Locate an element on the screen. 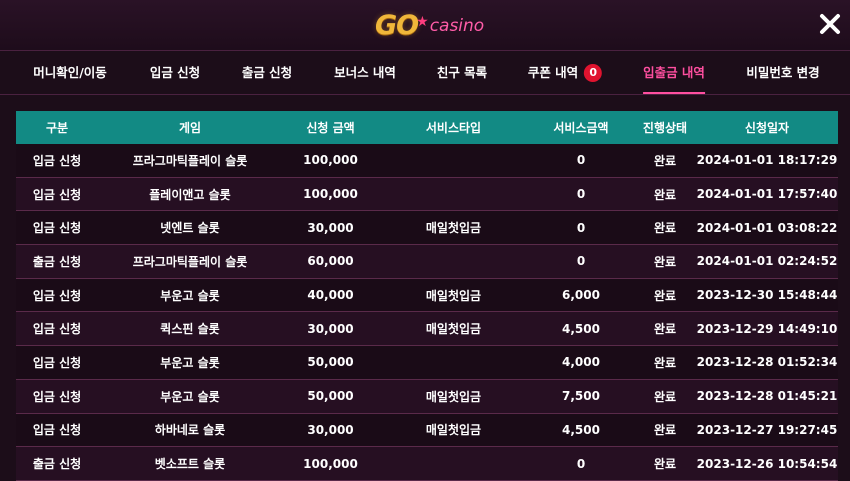  table-cell: 7,500 is located at coordinates (581, 396).